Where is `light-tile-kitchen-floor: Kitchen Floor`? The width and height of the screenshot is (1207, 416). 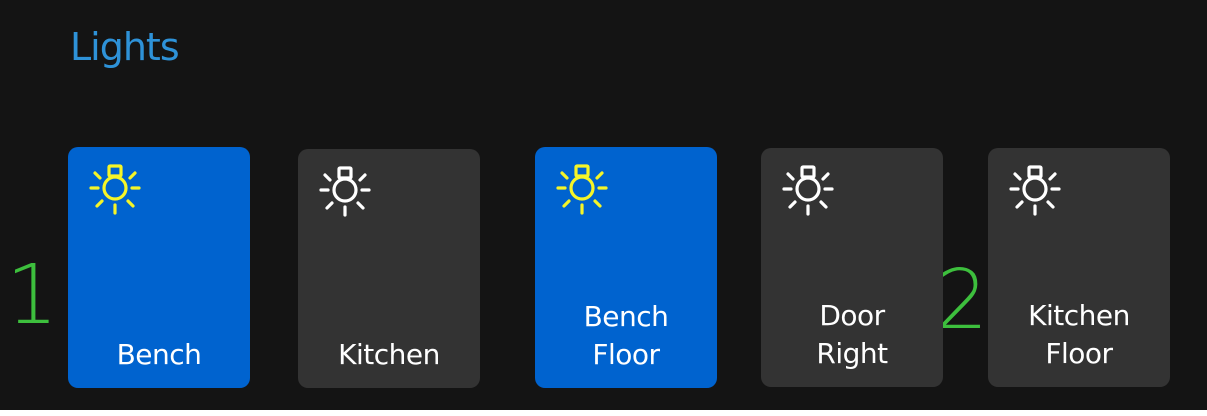
light-tile-kitchen-floor: Kitchen Floor is located at coordinates (1079, 267).